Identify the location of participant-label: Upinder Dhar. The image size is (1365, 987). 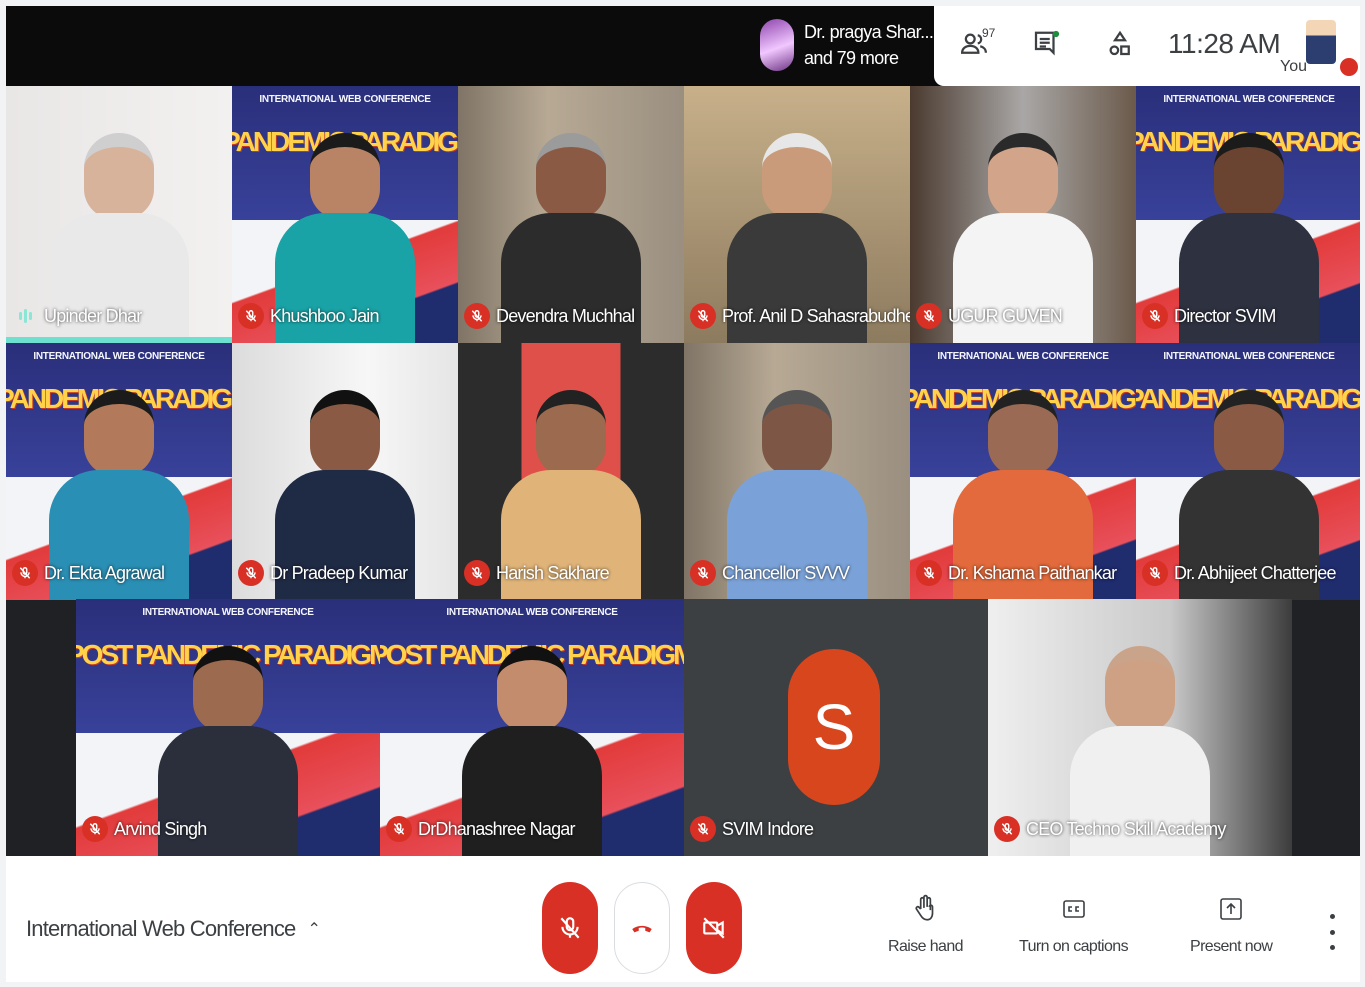
(77, 316).